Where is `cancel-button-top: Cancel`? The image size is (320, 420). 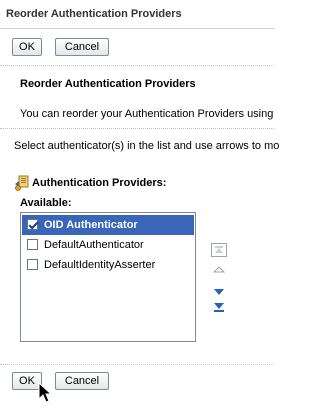
cancel-button-top: Cancel is located at coordinates (82, 47).